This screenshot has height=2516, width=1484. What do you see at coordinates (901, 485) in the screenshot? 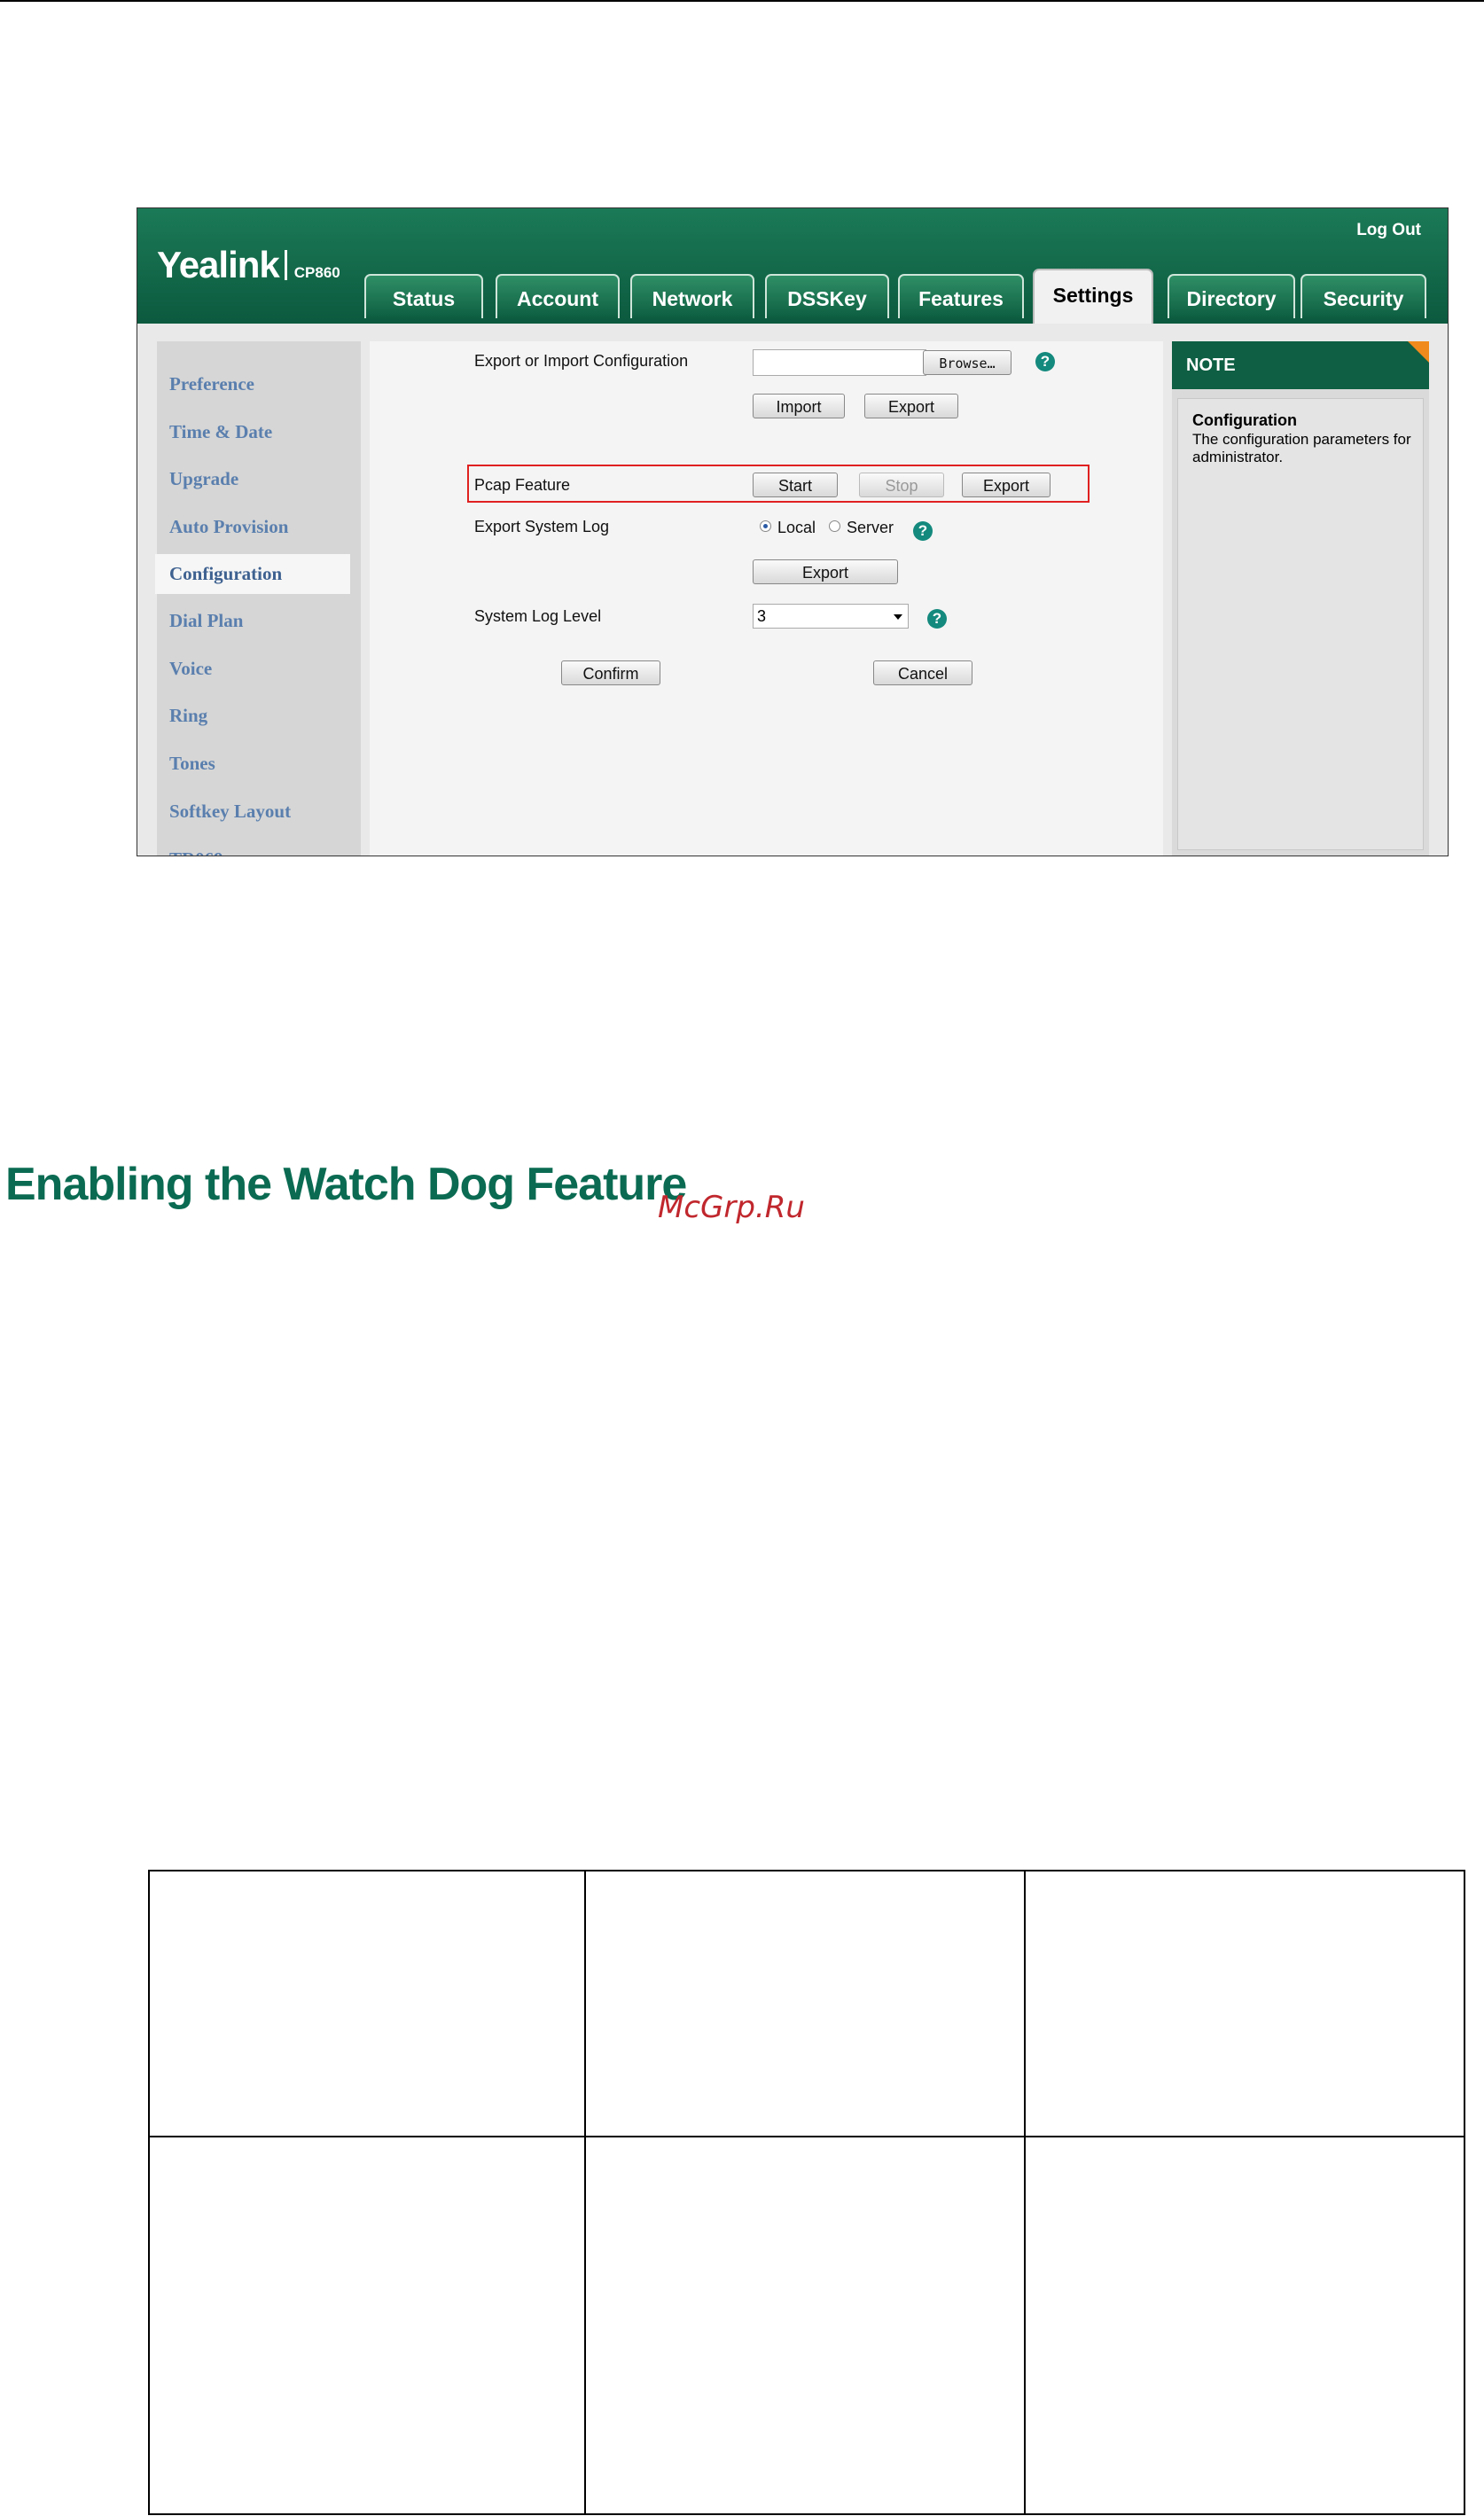
I see `pcap-stop-button: Stop` at bounding box center [901, 485].